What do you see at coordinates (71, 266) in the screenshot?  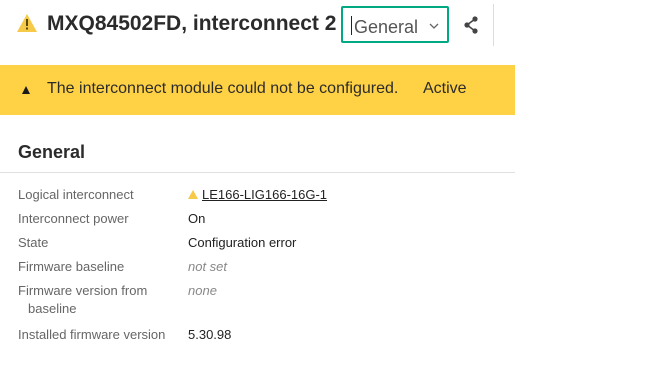 I see `property-label: Firmware baseline` at bounding box center [71, 266].